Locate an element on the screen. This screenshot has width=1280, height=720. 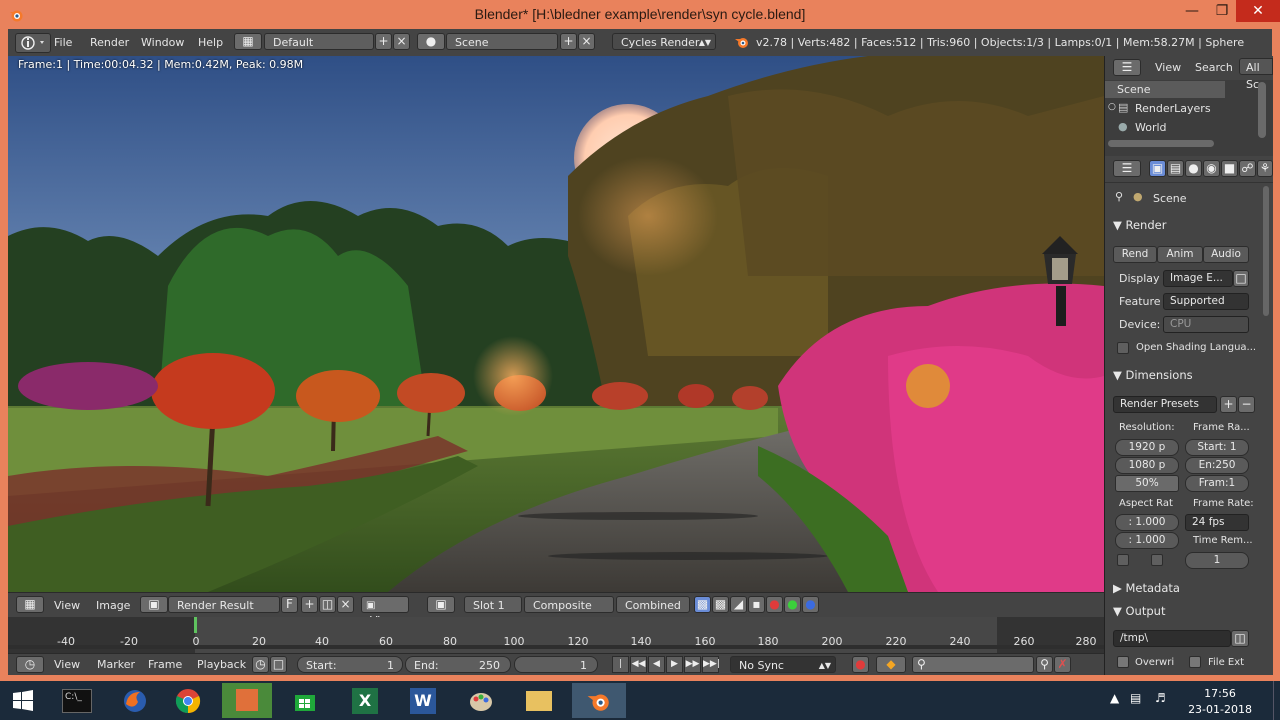
expand-icon: ○ is located at coordinates (1112, 107).